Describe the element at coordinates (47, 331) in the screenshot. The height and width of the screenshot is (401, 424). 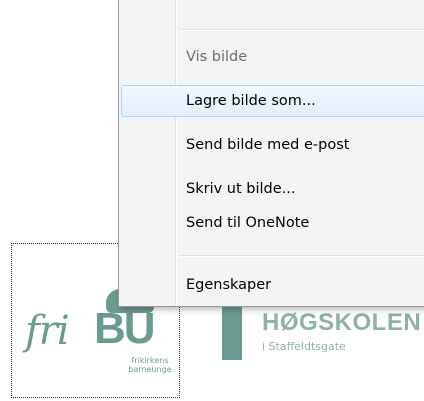
I see `fribu-logo-script-text: fri` at that location.